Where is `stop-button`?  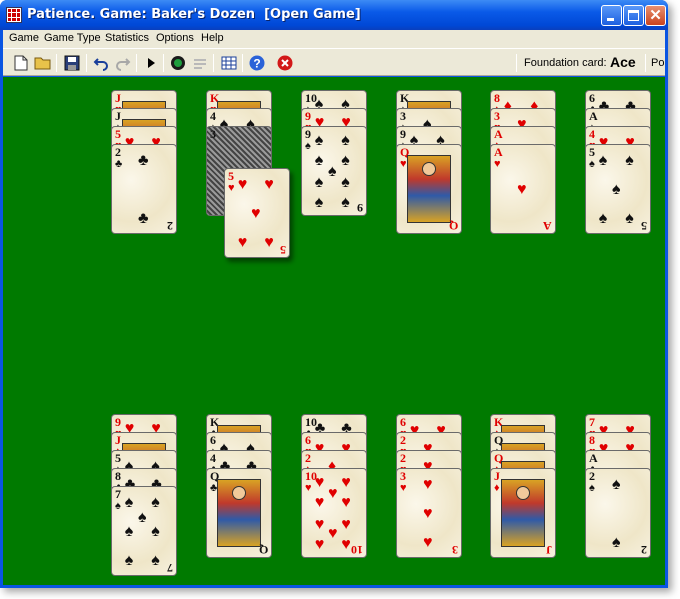
stop-button is located at coordinates (285, 63).